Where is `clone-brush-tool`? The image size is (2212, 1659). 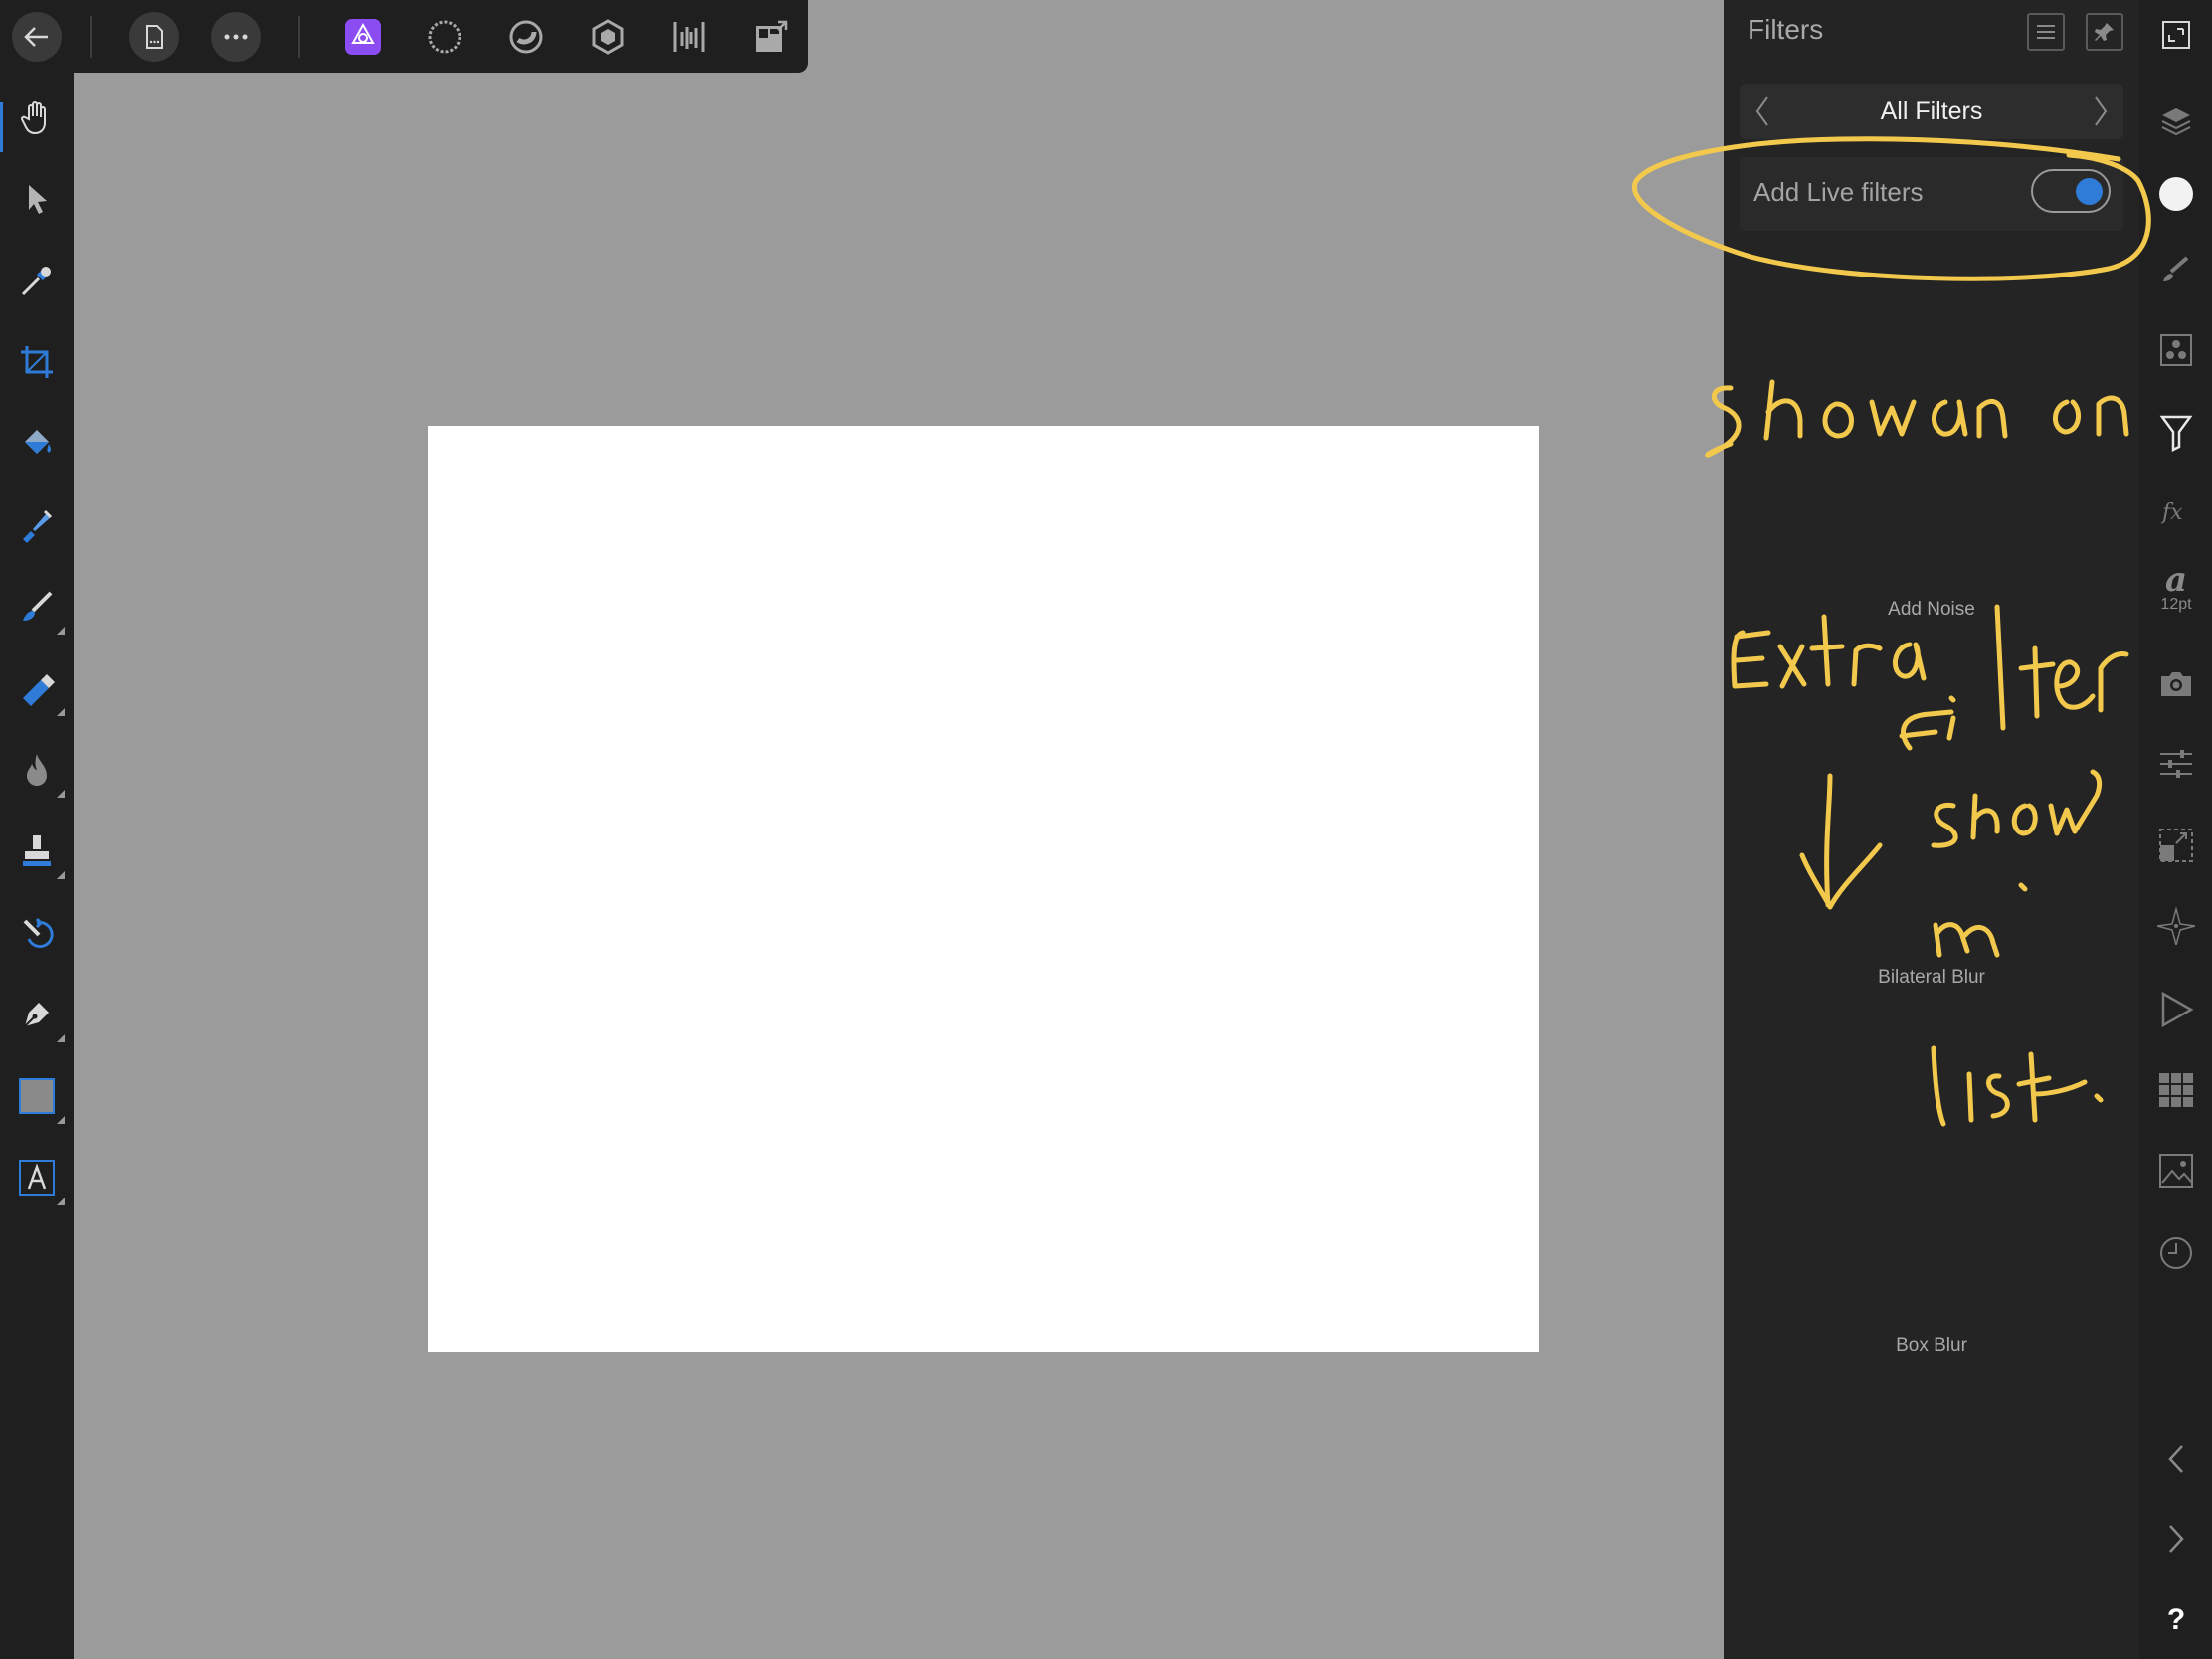
clone-brush-tool is located at coordinates (37, 851).